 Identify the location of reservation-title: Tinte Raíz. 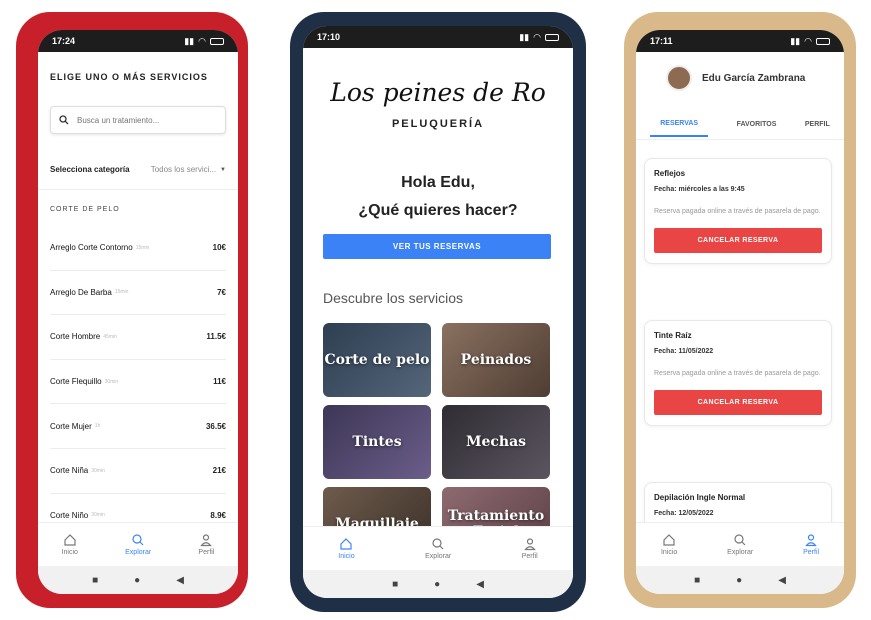
(673, 335).